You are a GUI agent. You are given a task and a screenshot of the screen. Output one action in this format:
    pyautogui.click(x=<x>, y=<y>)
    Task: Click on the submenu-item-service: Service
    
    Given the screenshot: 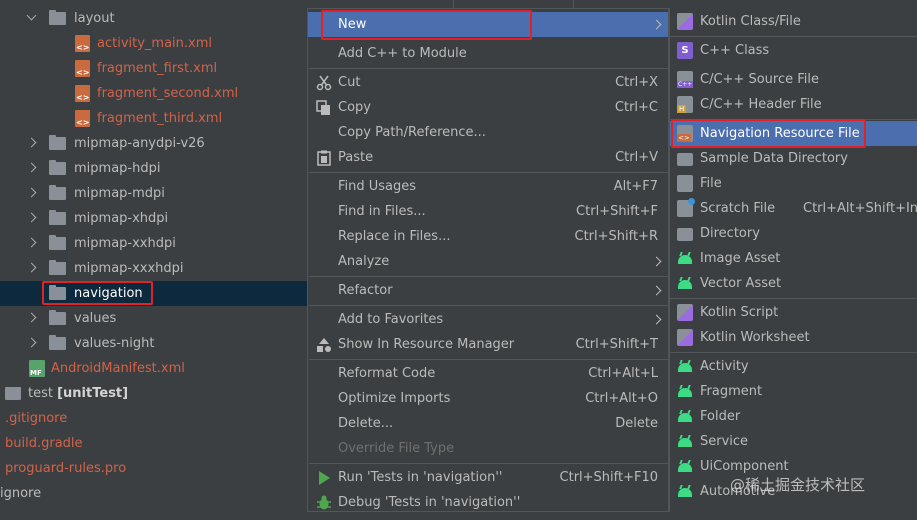 What is the action you would take?
    pyautogui.click(x=793, y=441)
    